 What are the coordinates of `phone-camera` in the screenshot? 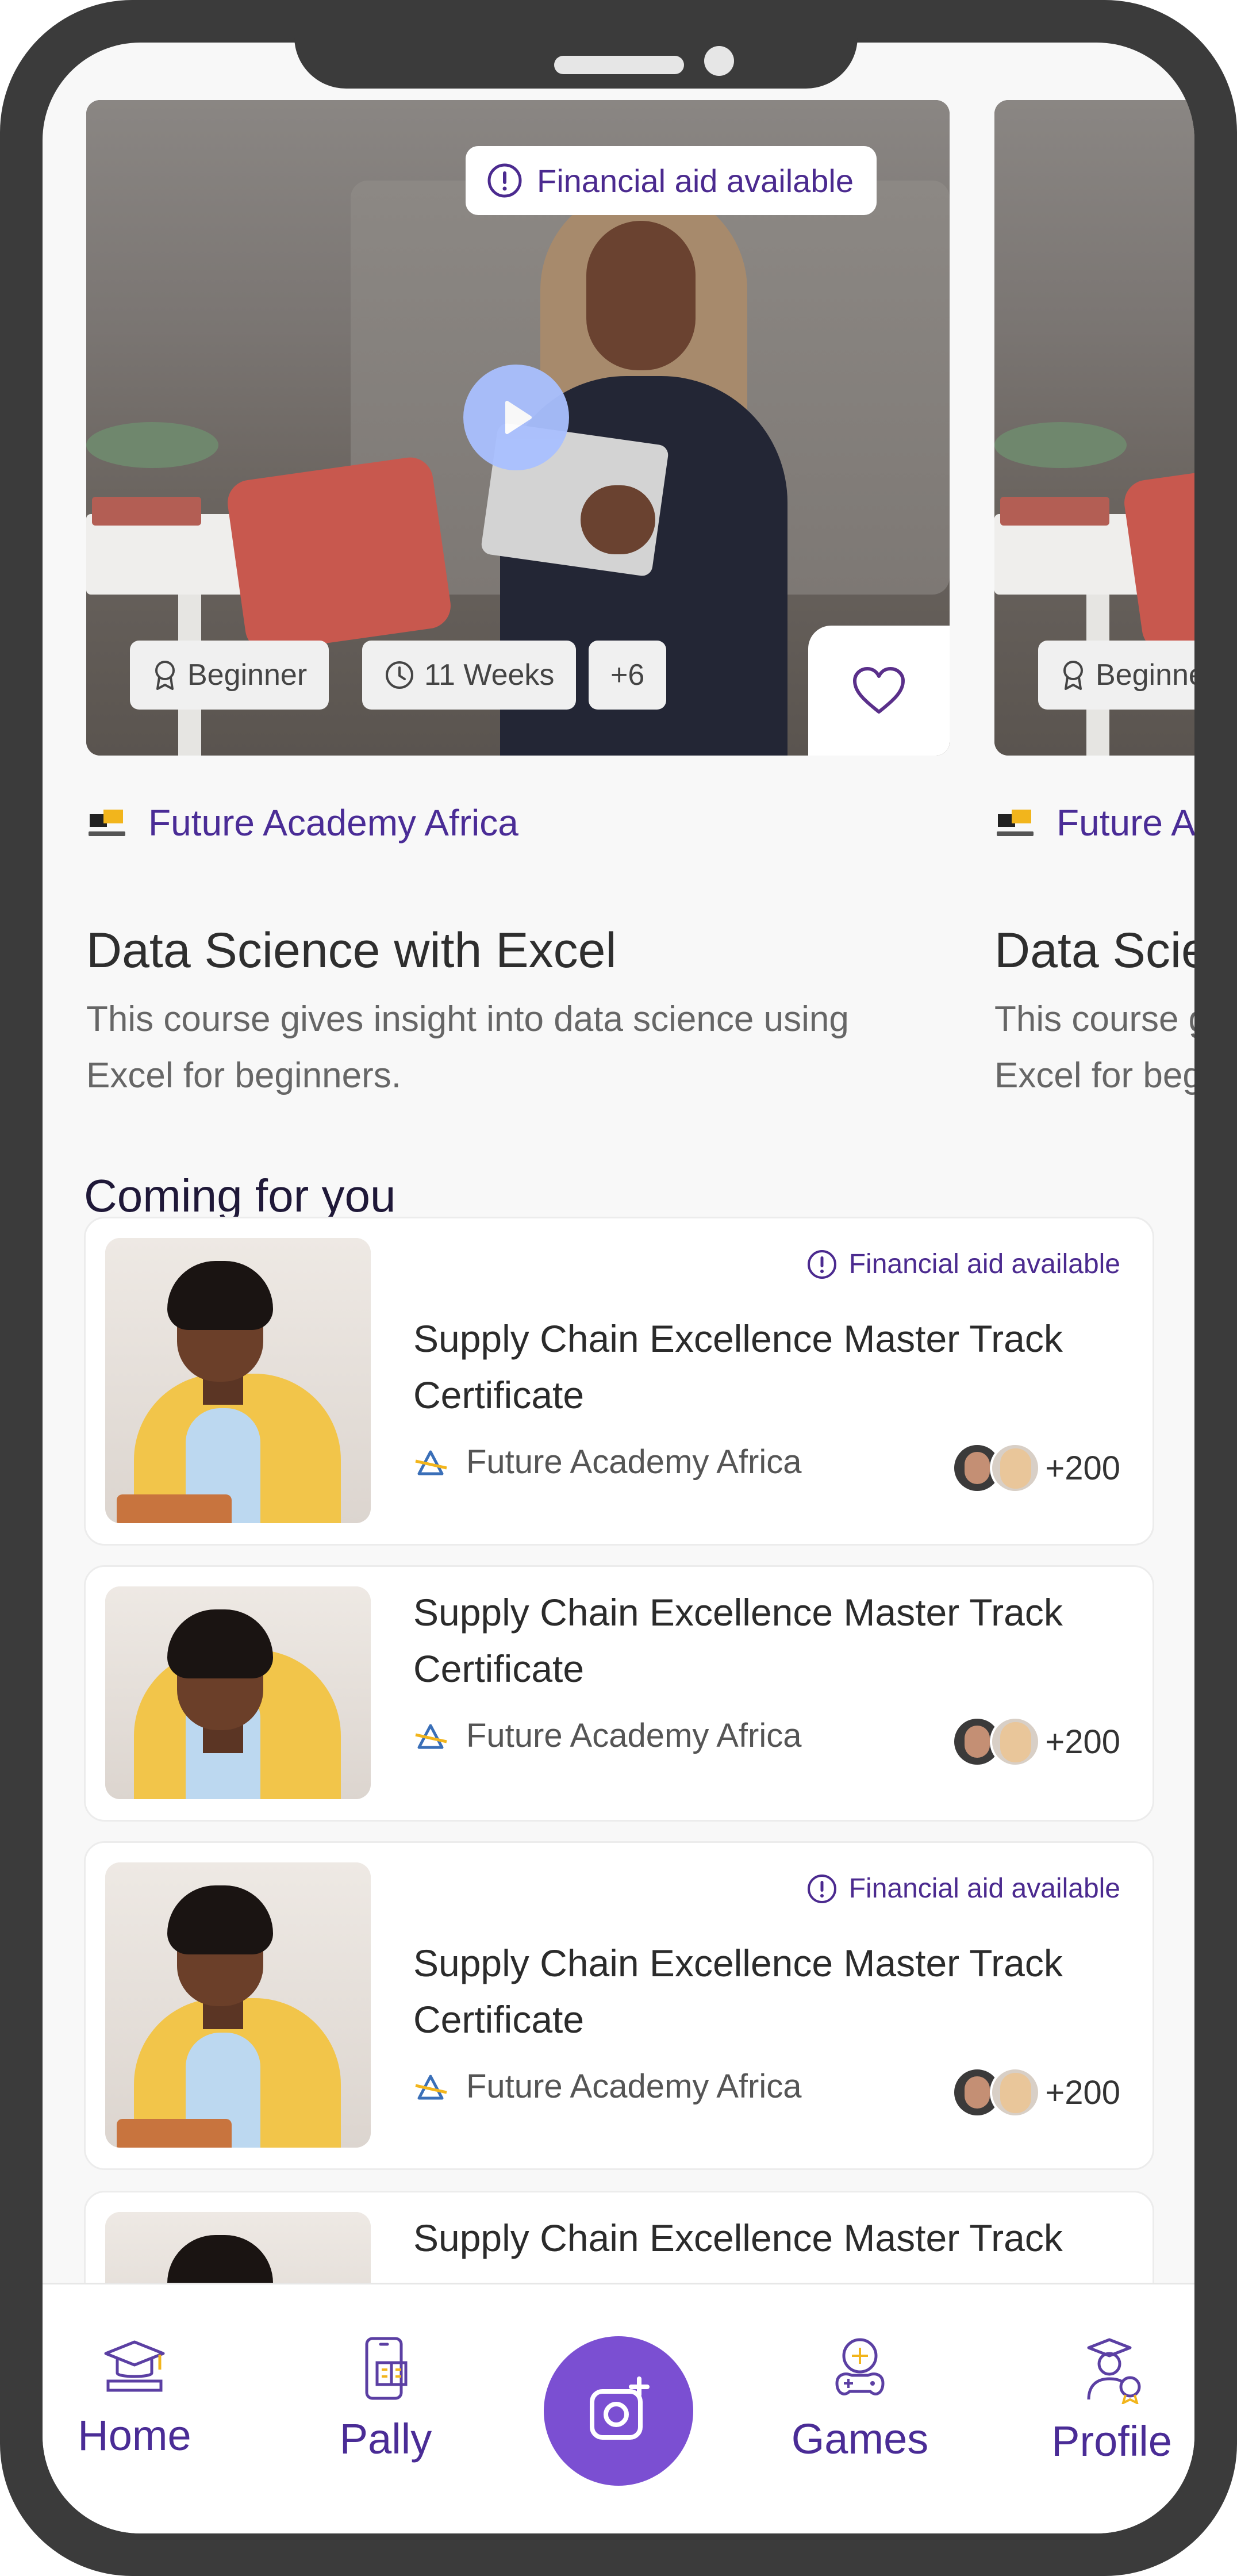 It's located at (719, 61).